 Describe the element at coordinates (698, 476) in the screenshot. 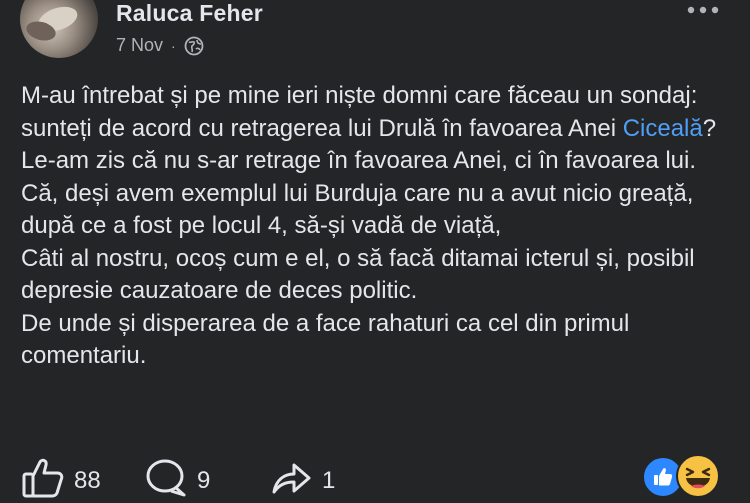

I see `haha-reaction-icon` at that location.